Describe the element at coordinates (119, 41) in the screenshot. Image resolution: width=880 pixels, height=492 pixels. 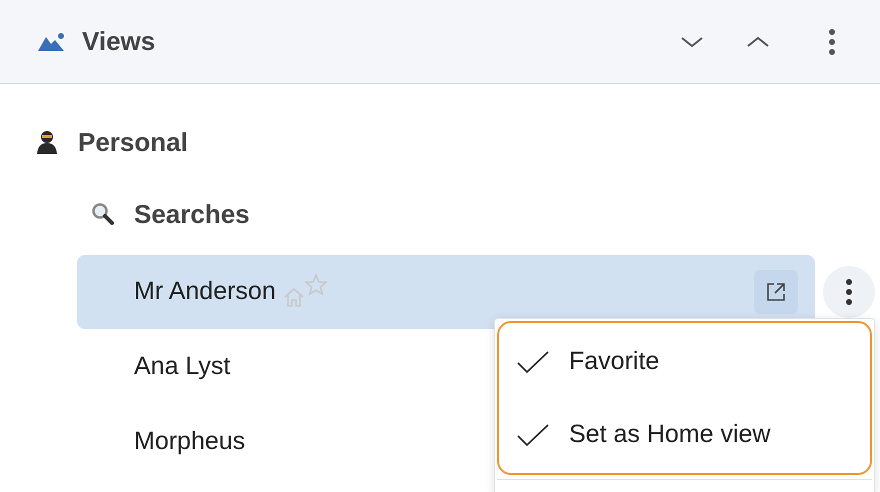
I see `panel-title: Views` at that location.